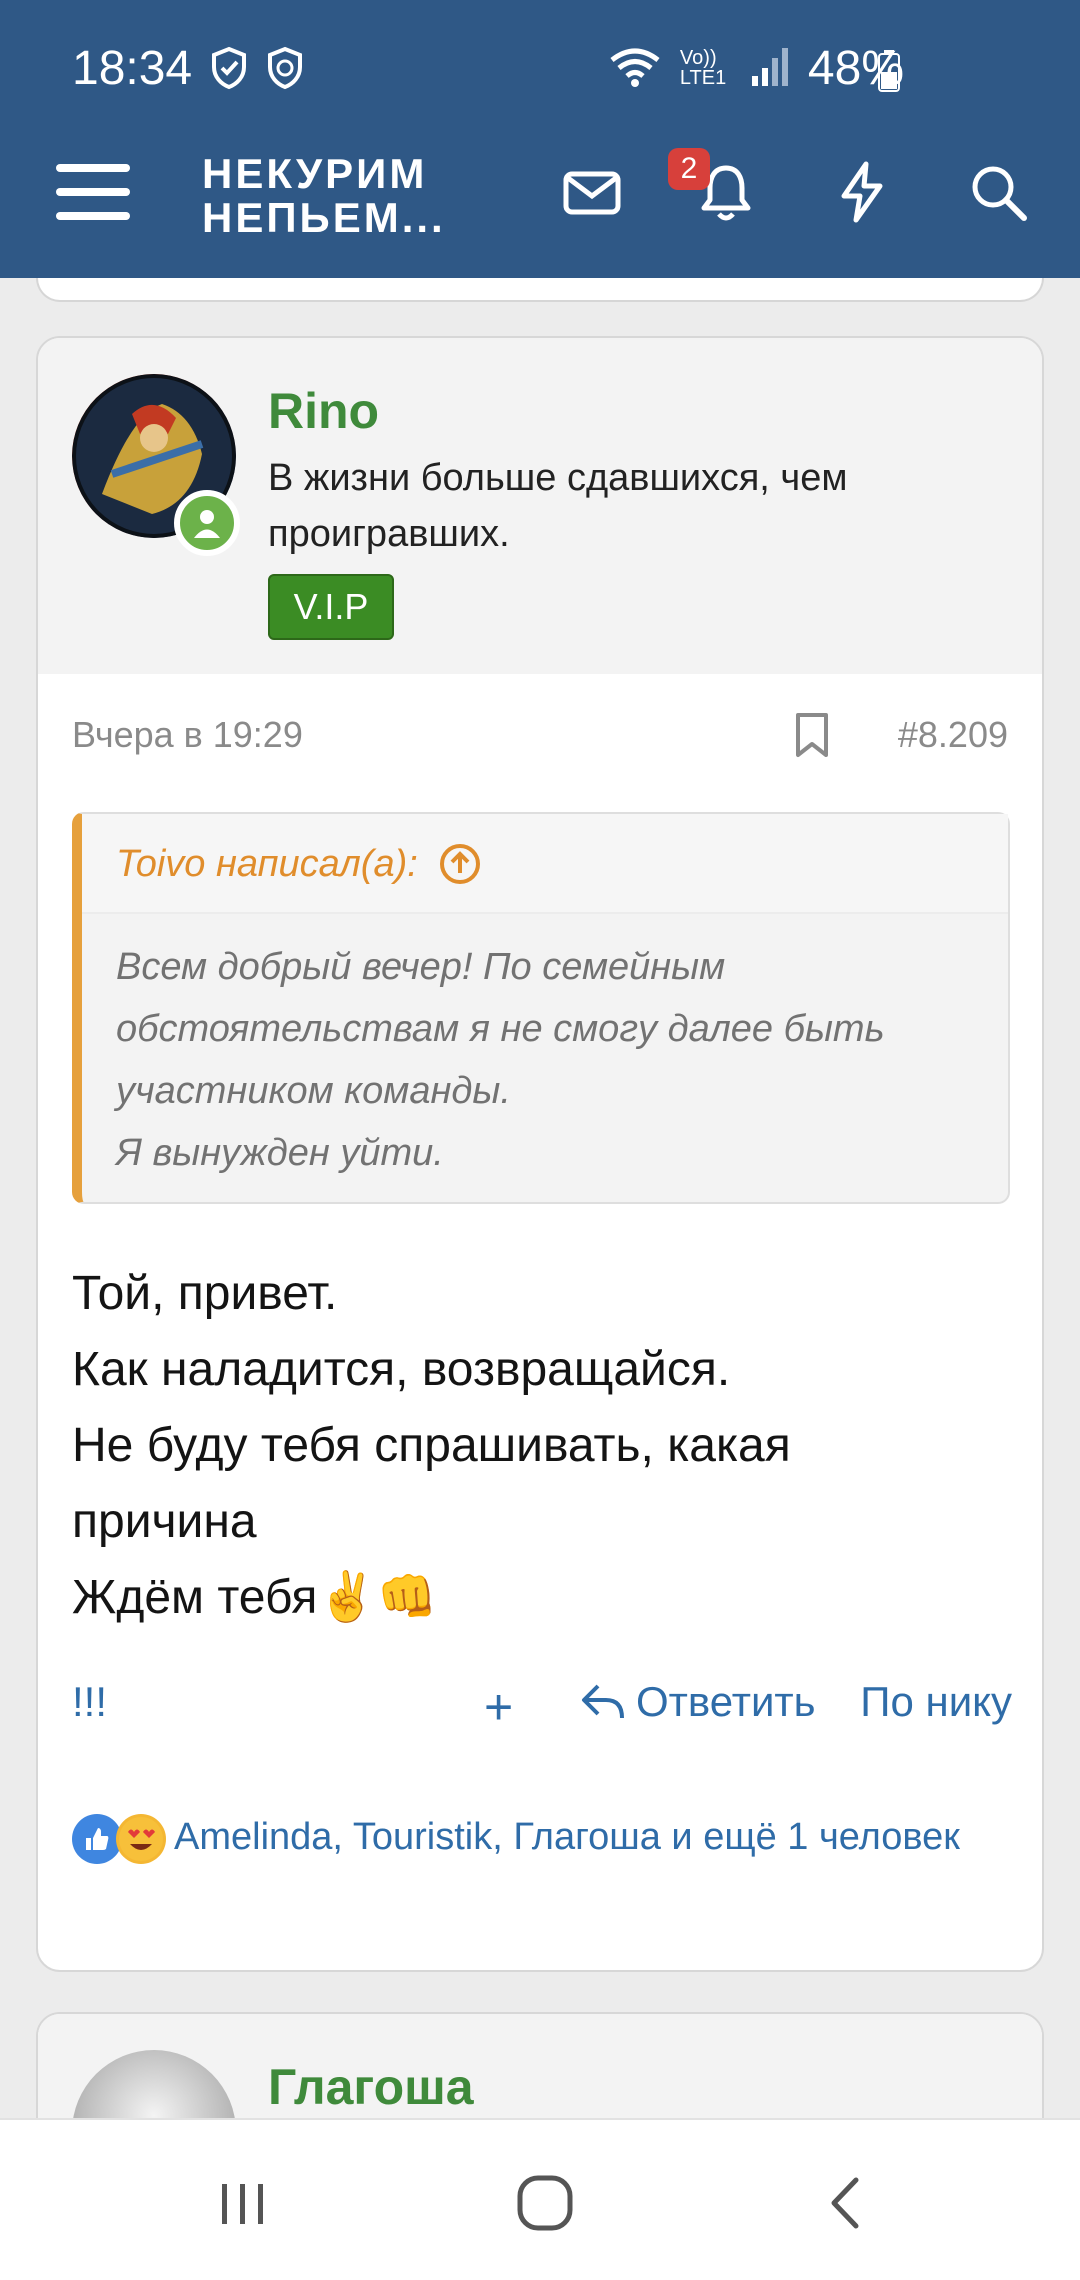 The width and height of the screenshot is (1080, 2280). What do you see at coordinates (812, 735) in the screenshot?
I see `bookmark-icon` at bounding box center [812, 735].